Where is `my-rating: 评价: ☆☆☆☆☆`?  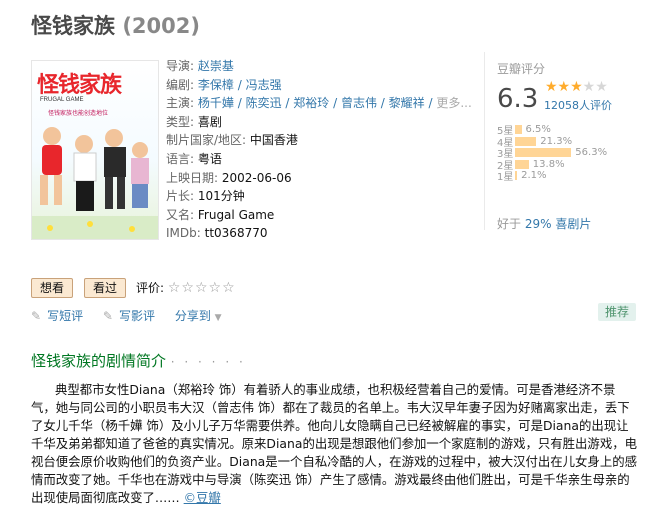 my-rating: 评价: ☆☆☆☆☆ is located at coordinates (186, 288).